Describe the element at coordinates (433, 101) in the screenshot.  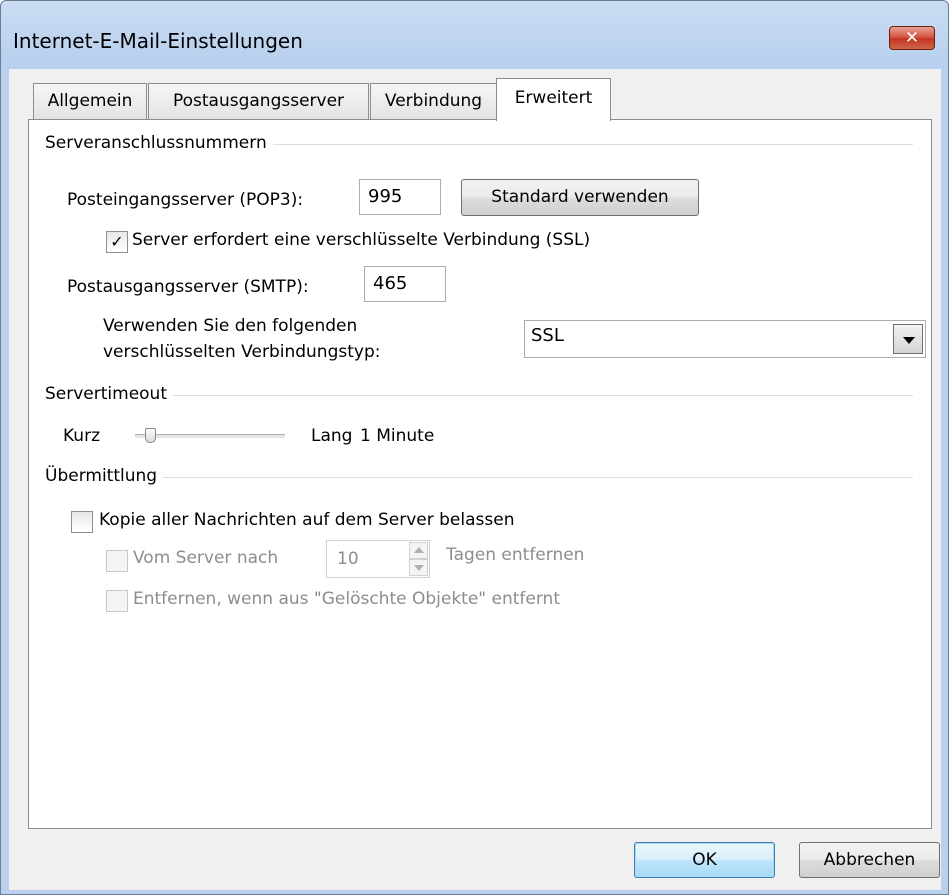
I see `tab-verbindung: Verbindung` at that location.